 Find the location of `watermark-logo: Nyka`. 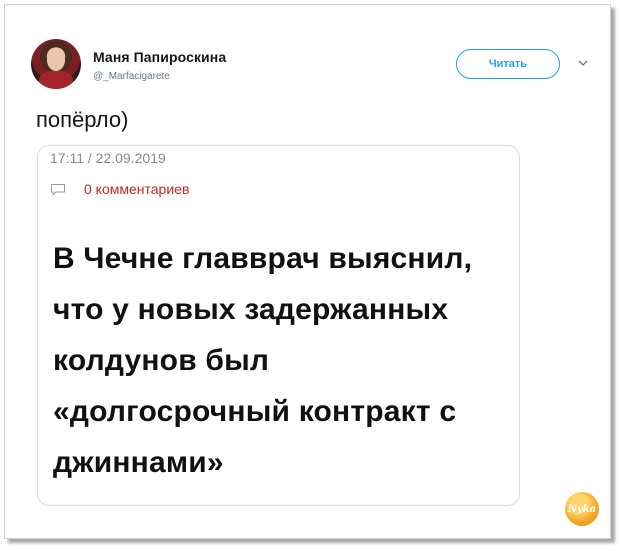

watermark-logo: Nyka is located at coordinates (582, 509).